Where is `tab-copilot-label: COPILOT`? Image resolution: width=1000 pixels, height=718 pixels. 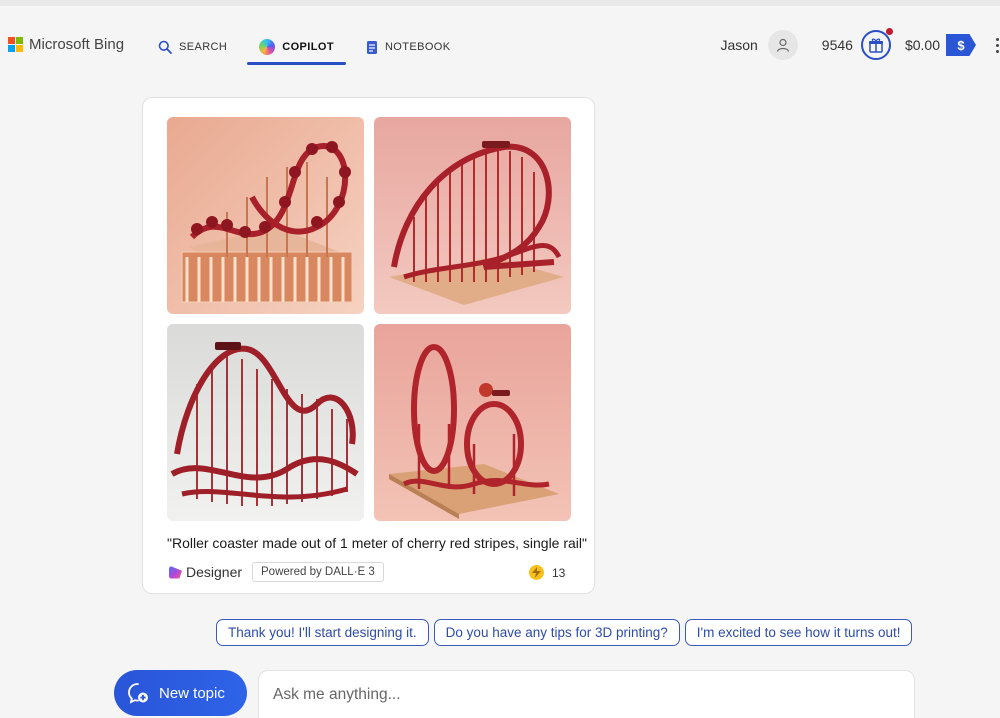 tab-copilot-label: COPILOT is located at coordinates (308, 47).